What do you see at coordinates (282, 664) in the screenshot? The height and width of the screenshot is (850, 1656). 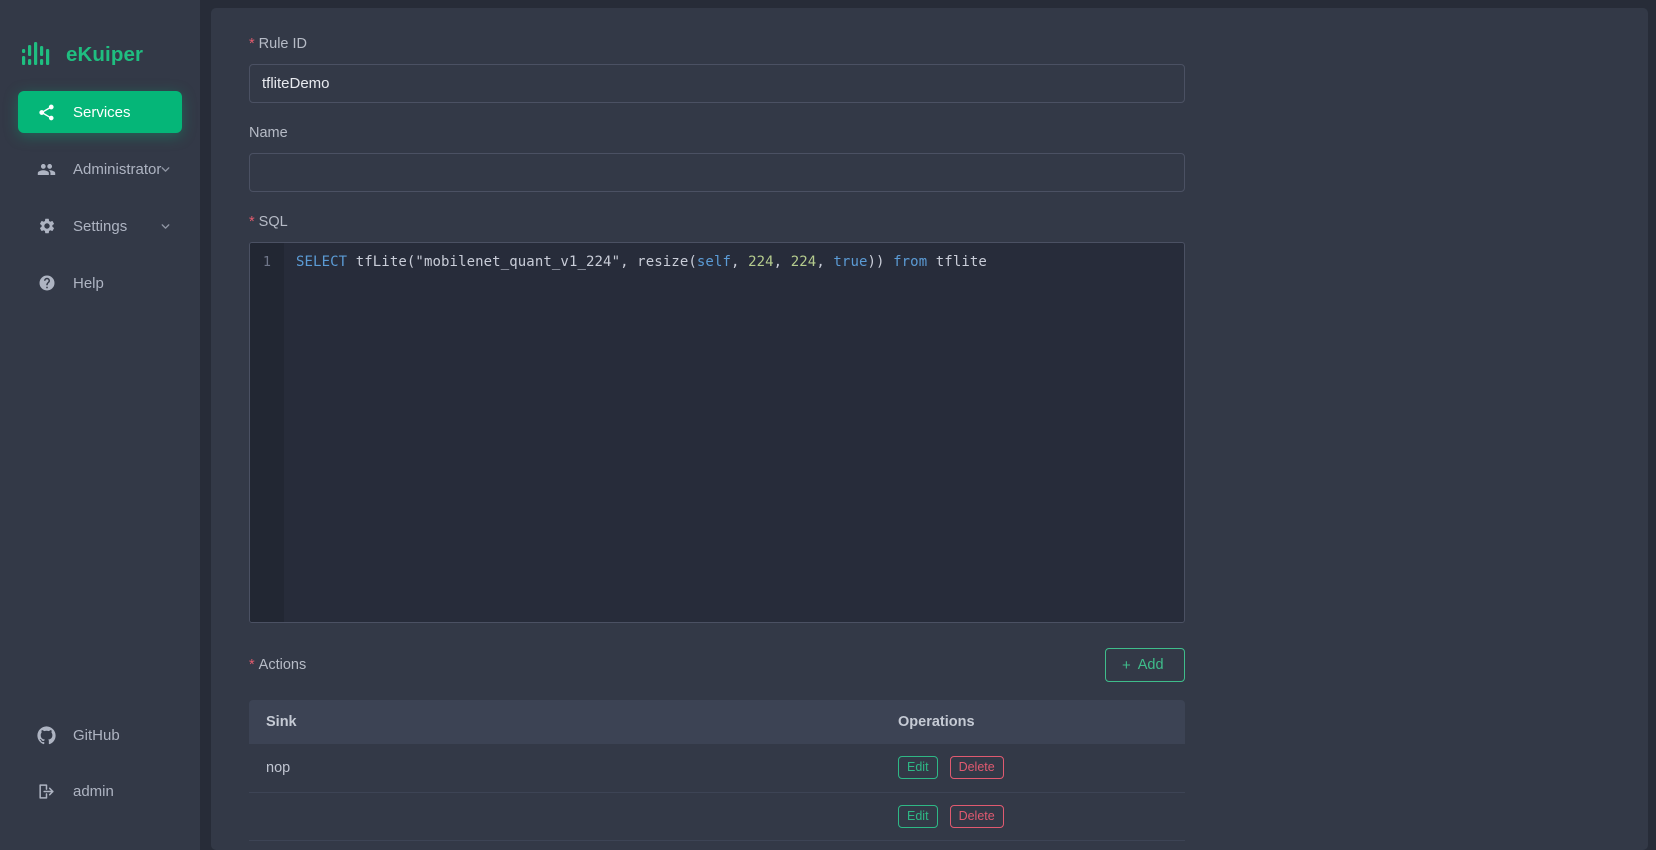 I see `label-text: Actions` at bounding box center [282, 664].